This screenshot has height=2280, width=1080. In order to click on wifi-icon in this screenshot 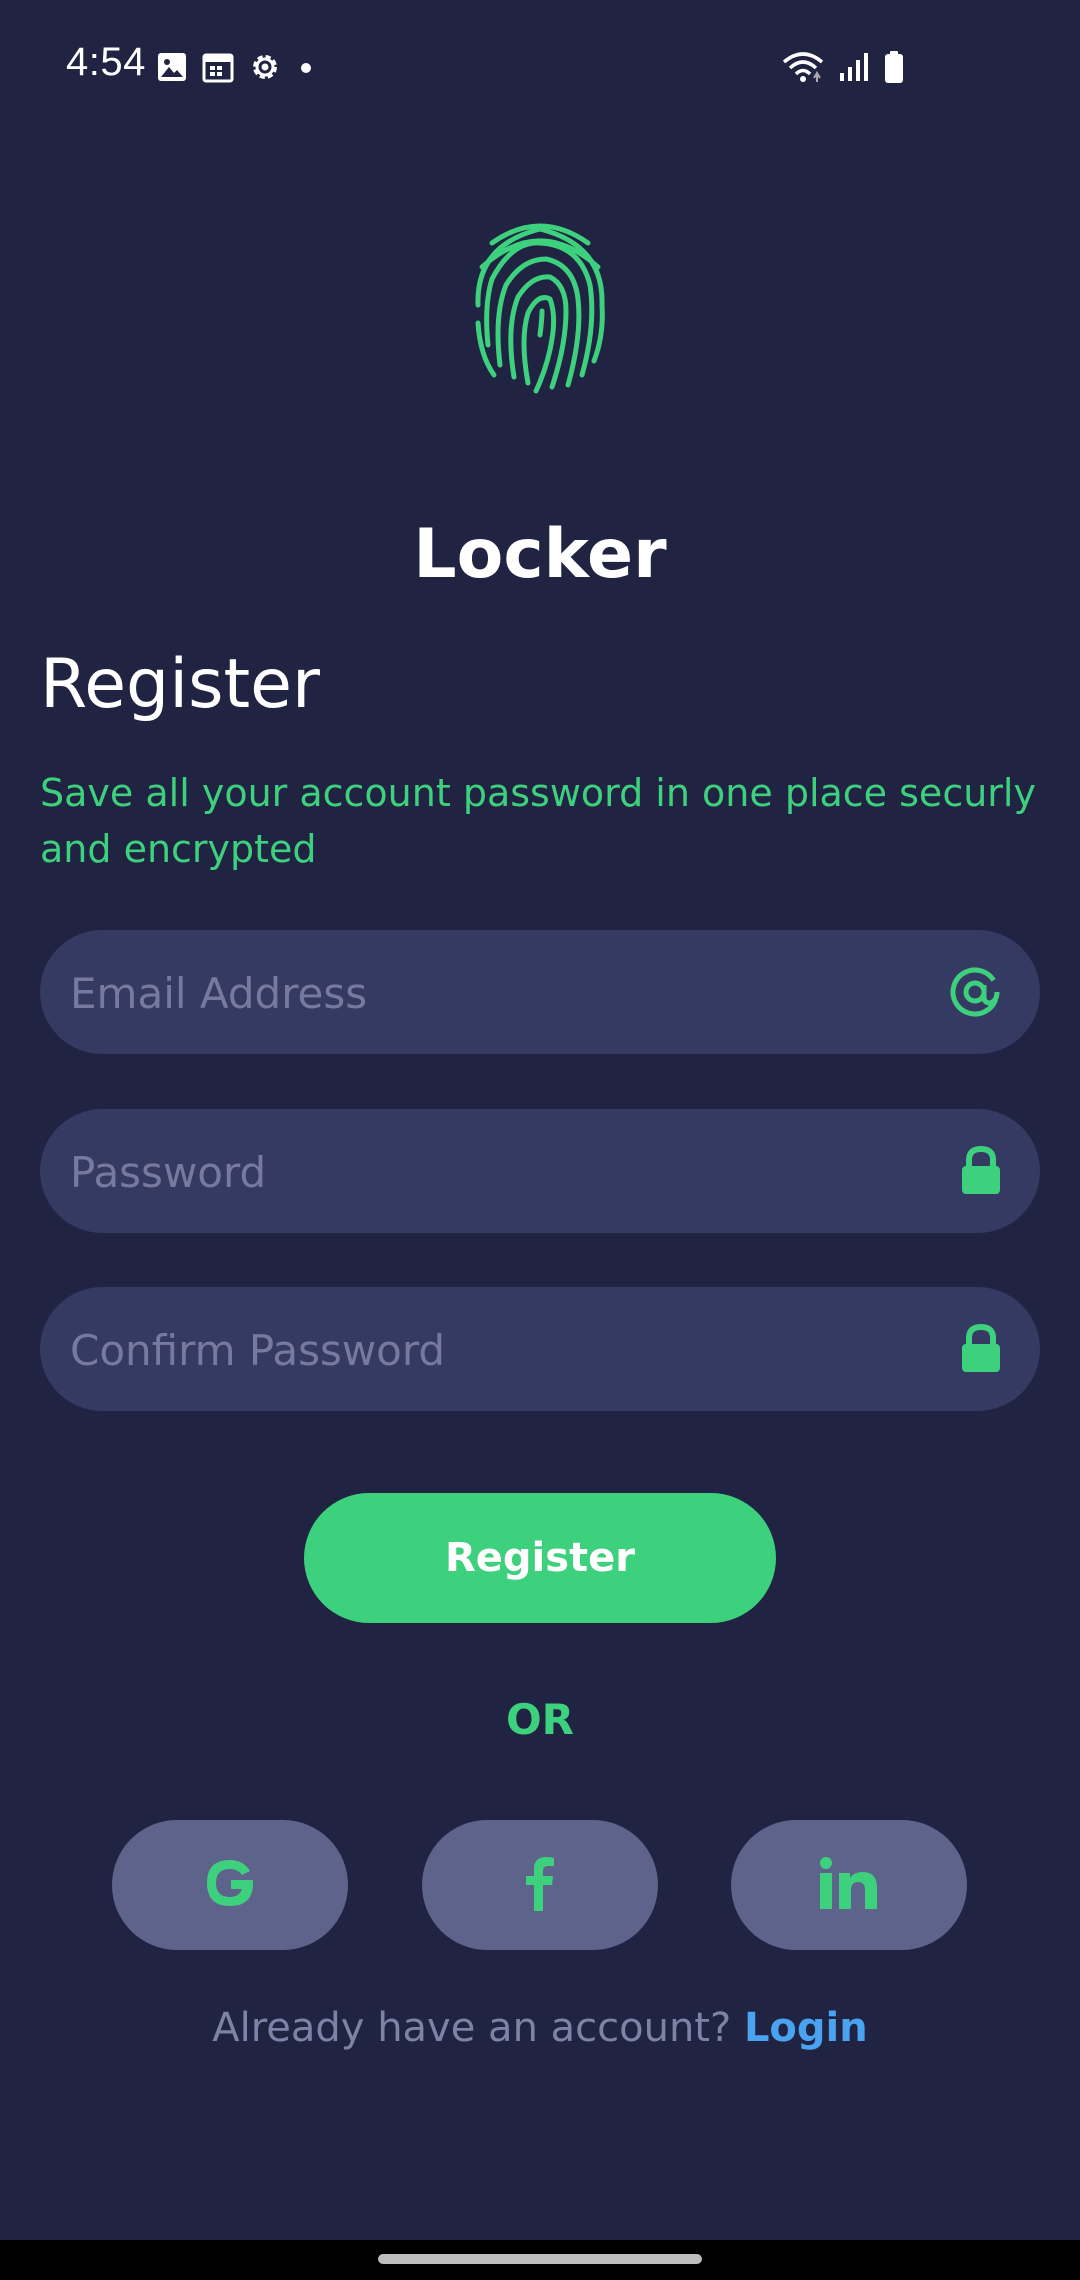, I will do `click(803, 69)`.